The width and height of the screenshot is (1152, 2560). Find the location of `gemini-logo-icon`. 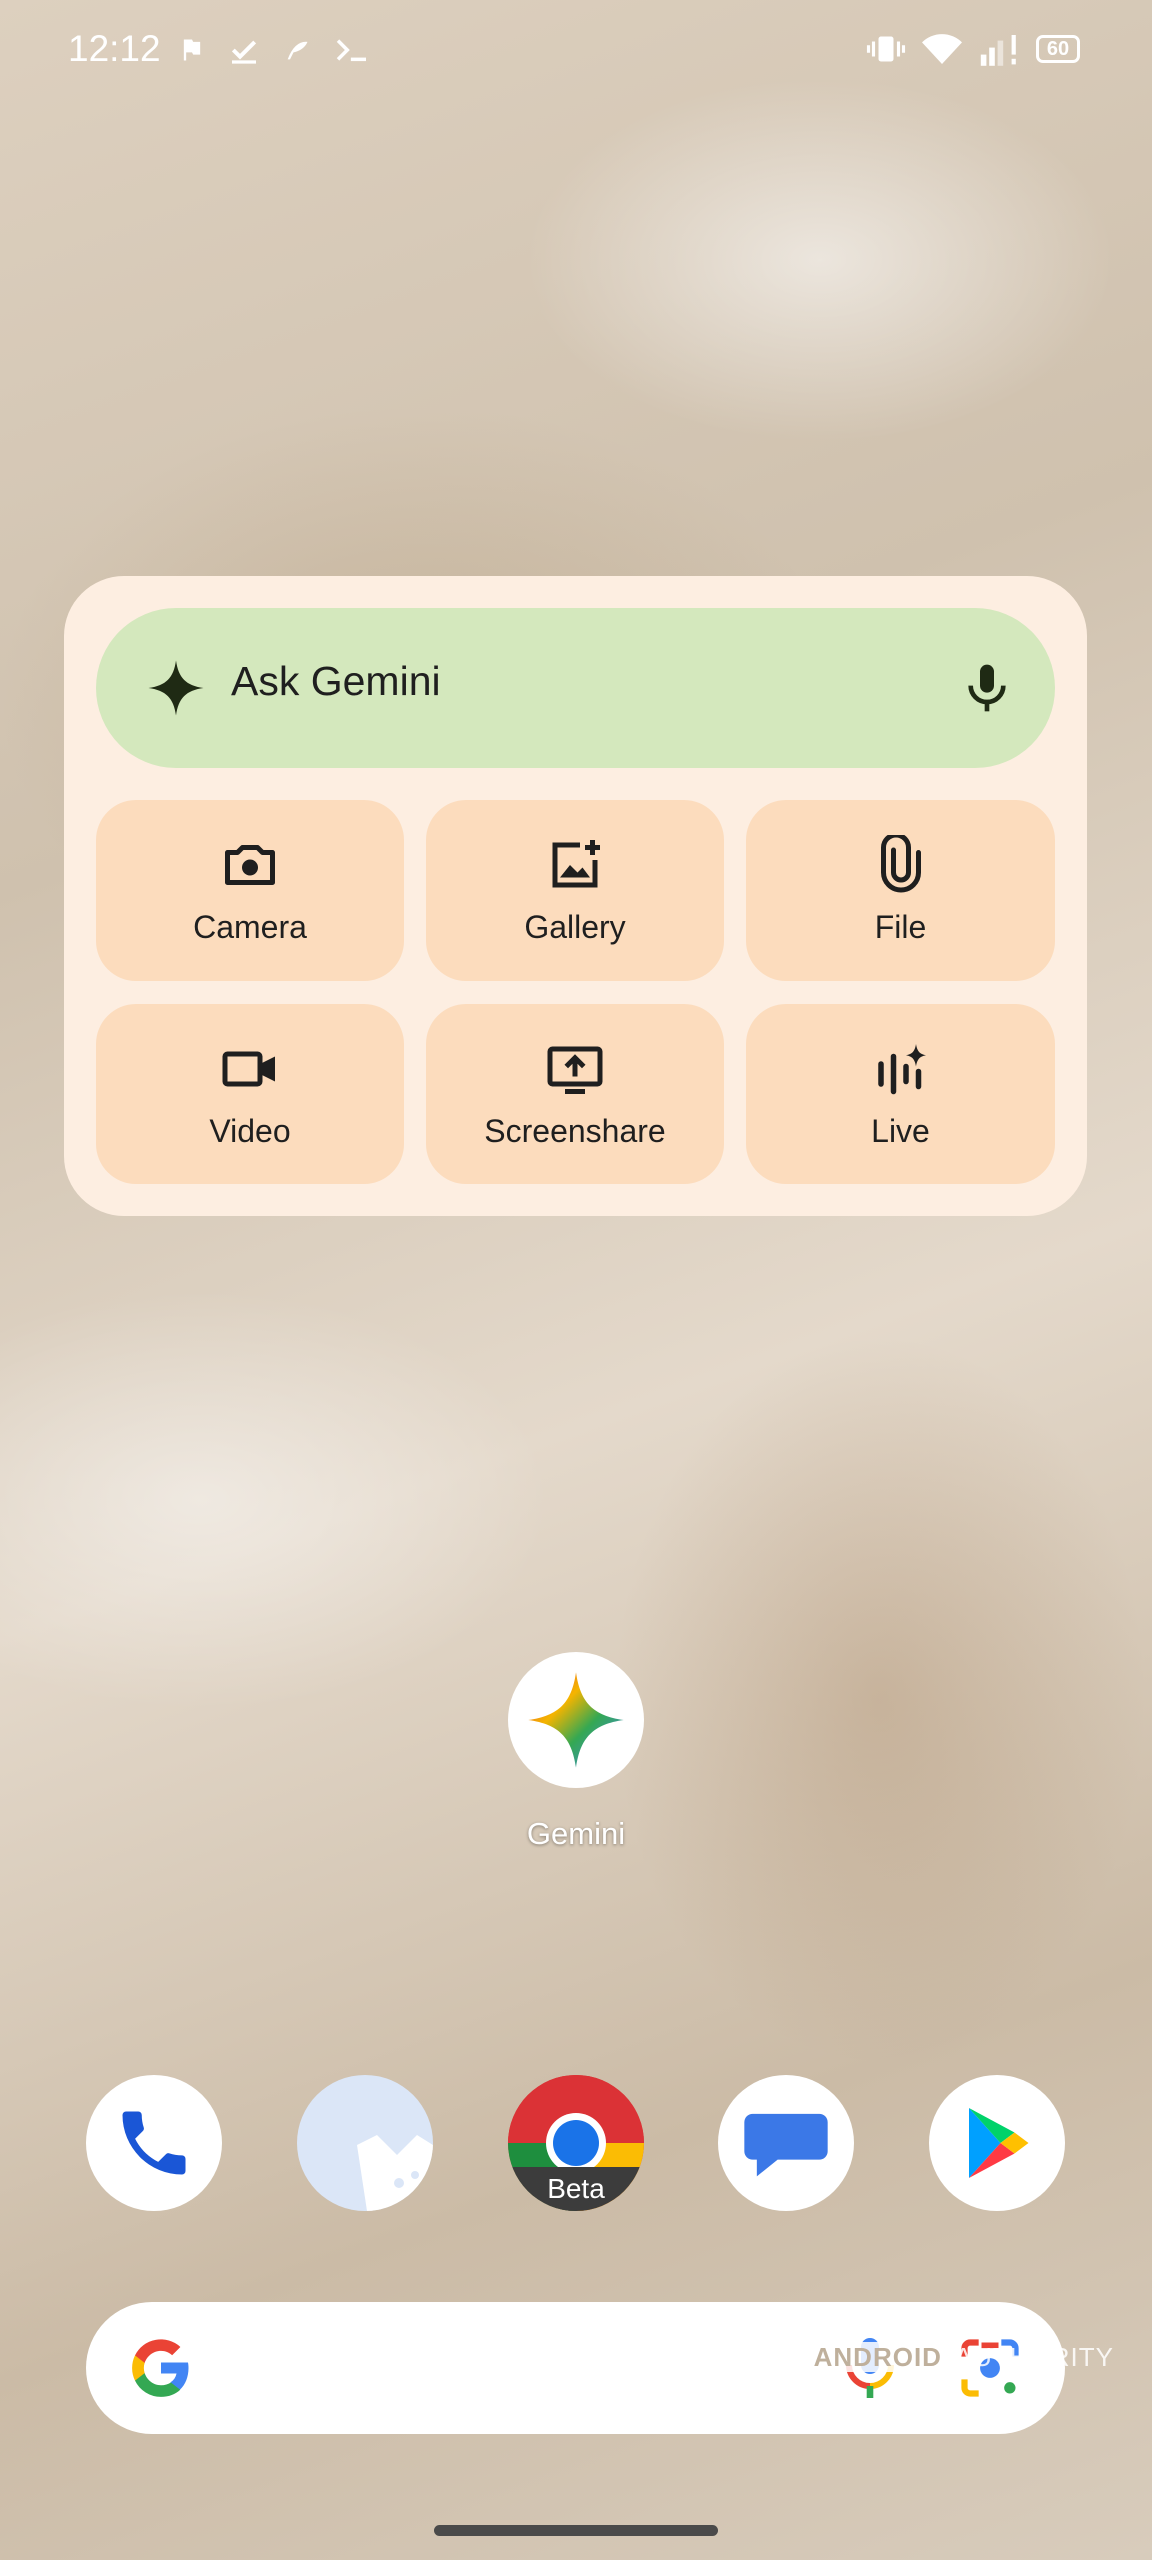

gemini-logo-icon is located at coordinates (576, 1720).